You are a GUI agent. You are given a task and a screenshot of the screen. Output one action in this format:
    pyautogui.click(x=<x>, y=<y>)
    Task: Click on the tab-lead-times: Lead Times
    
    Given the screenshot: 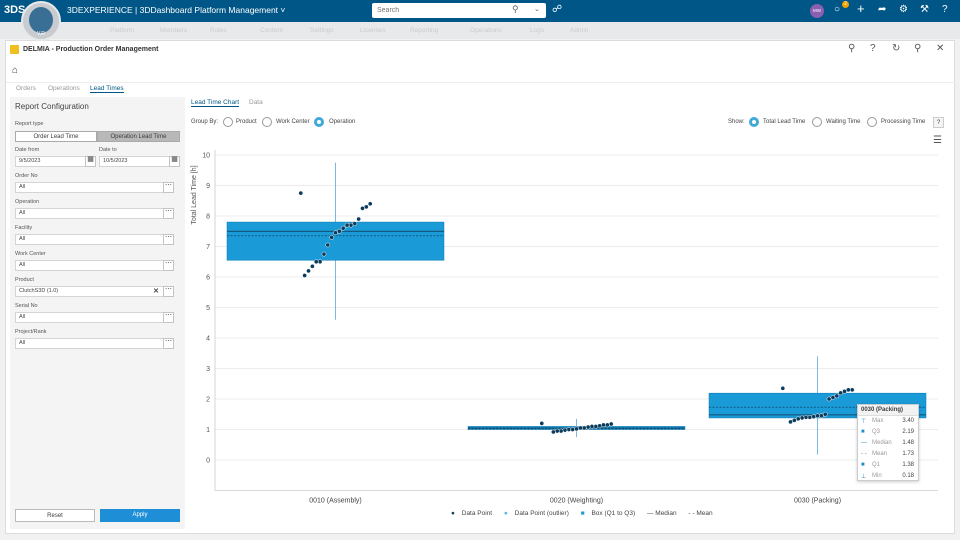 What is the action you would take?
    pyautogui.click(x=107, y=89)
    